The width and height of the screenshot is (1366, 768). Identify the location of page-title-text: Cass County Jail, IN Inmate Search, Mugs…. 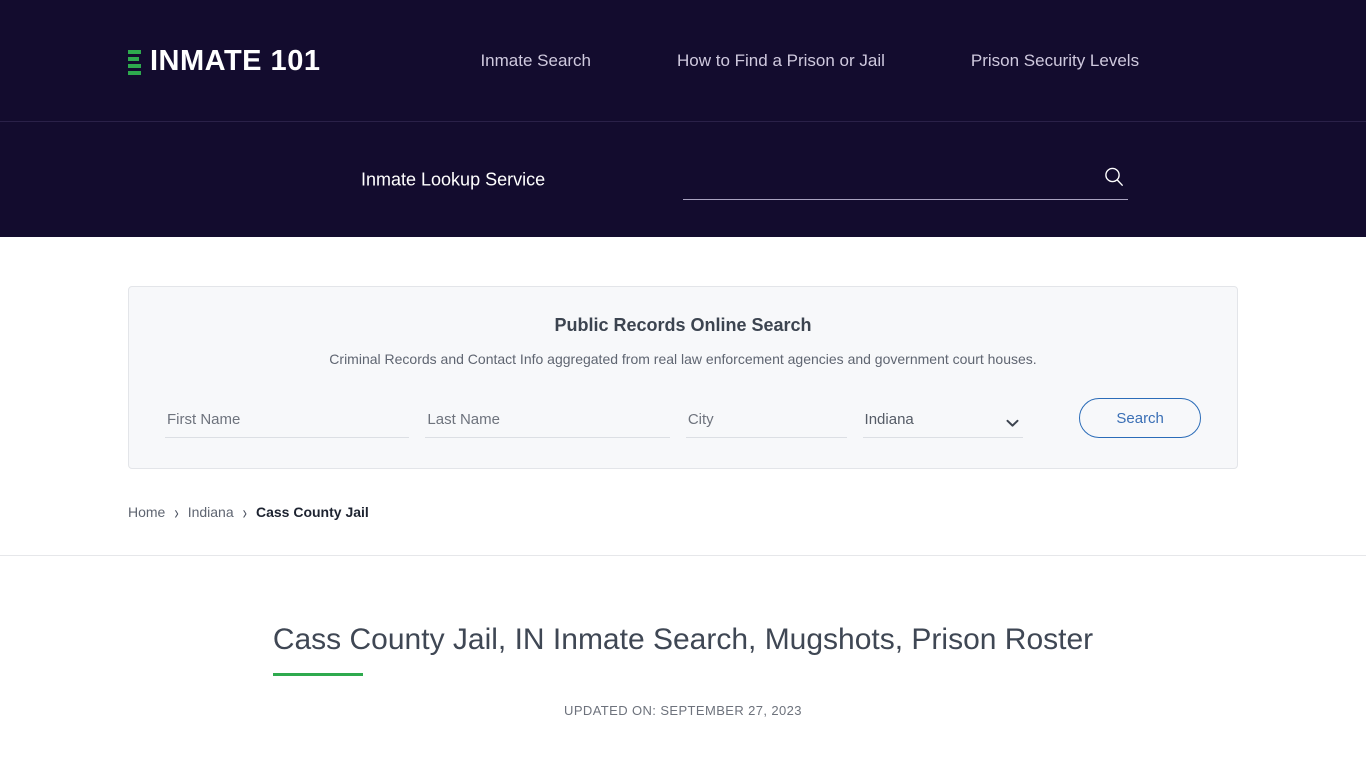
(683, 639).